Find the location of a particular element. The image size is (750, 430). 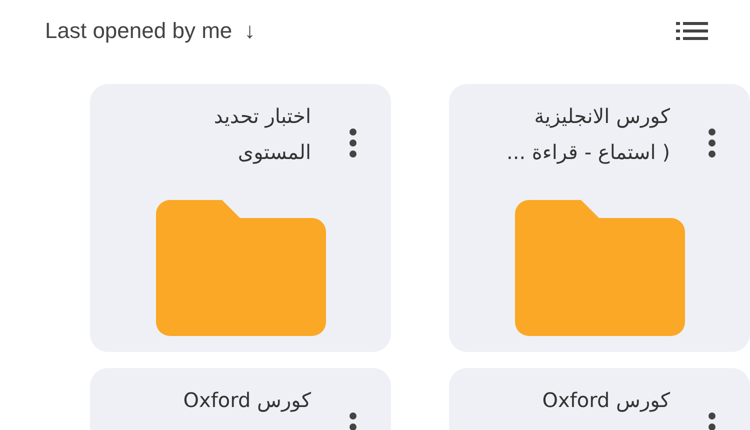

sort-button: Last opened by me ↓ is located at coordinates (150, 31).